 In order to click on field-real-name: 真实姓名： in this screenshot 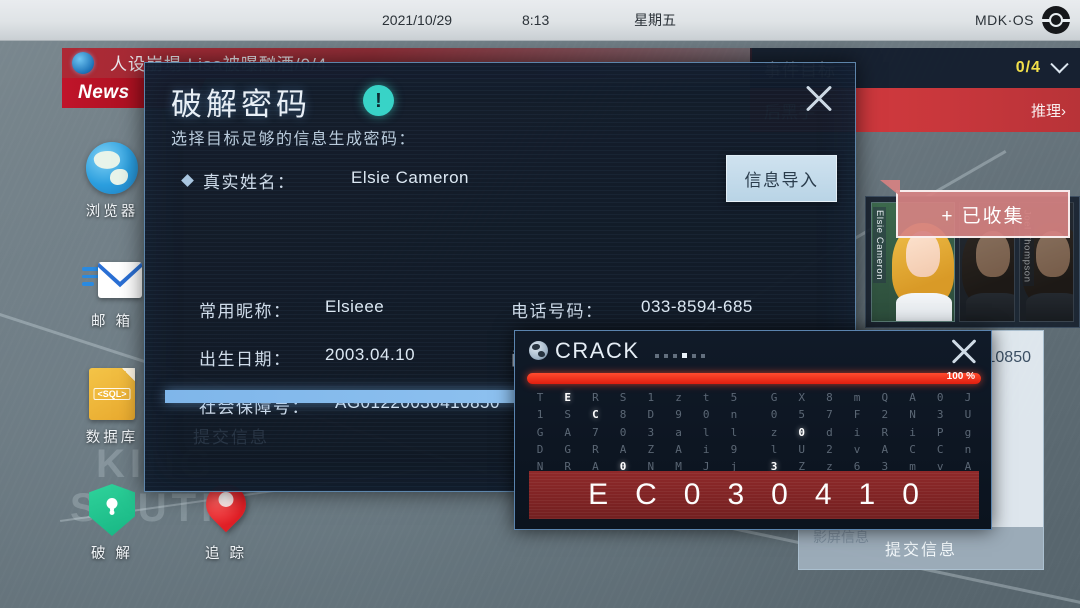, I will do `click(249, 180)`.